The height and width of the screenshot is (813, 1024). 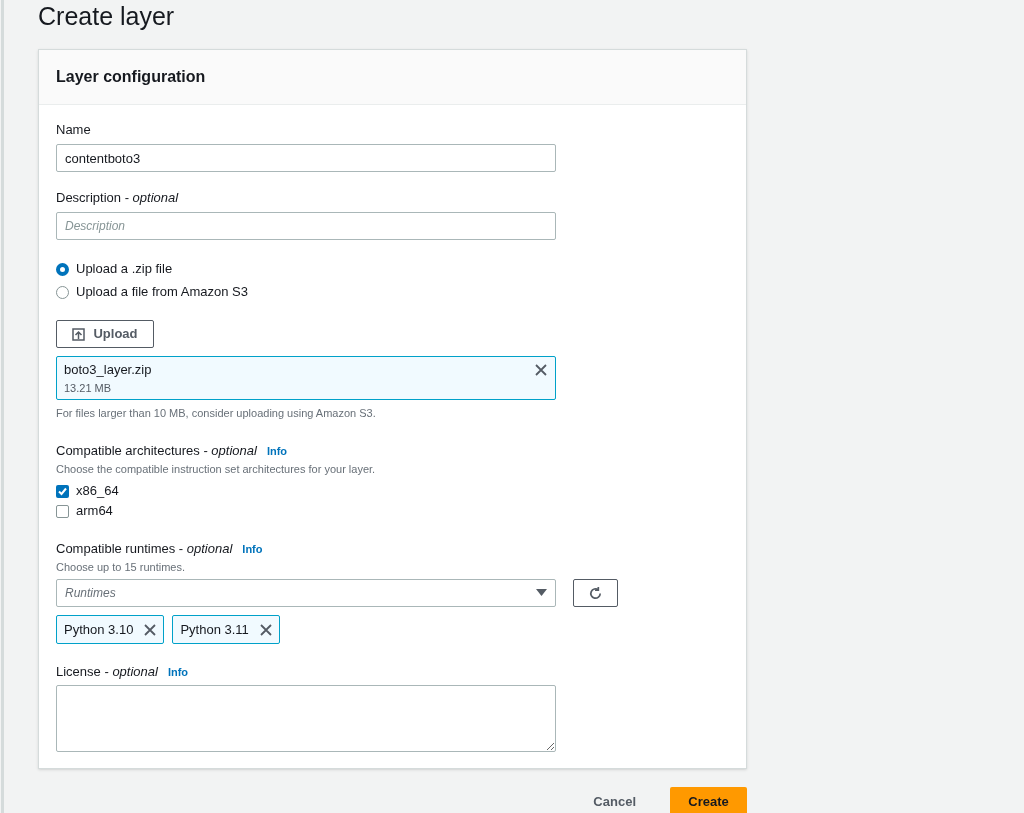 I want to click on description-input: Description, so click(x=306, y=226).